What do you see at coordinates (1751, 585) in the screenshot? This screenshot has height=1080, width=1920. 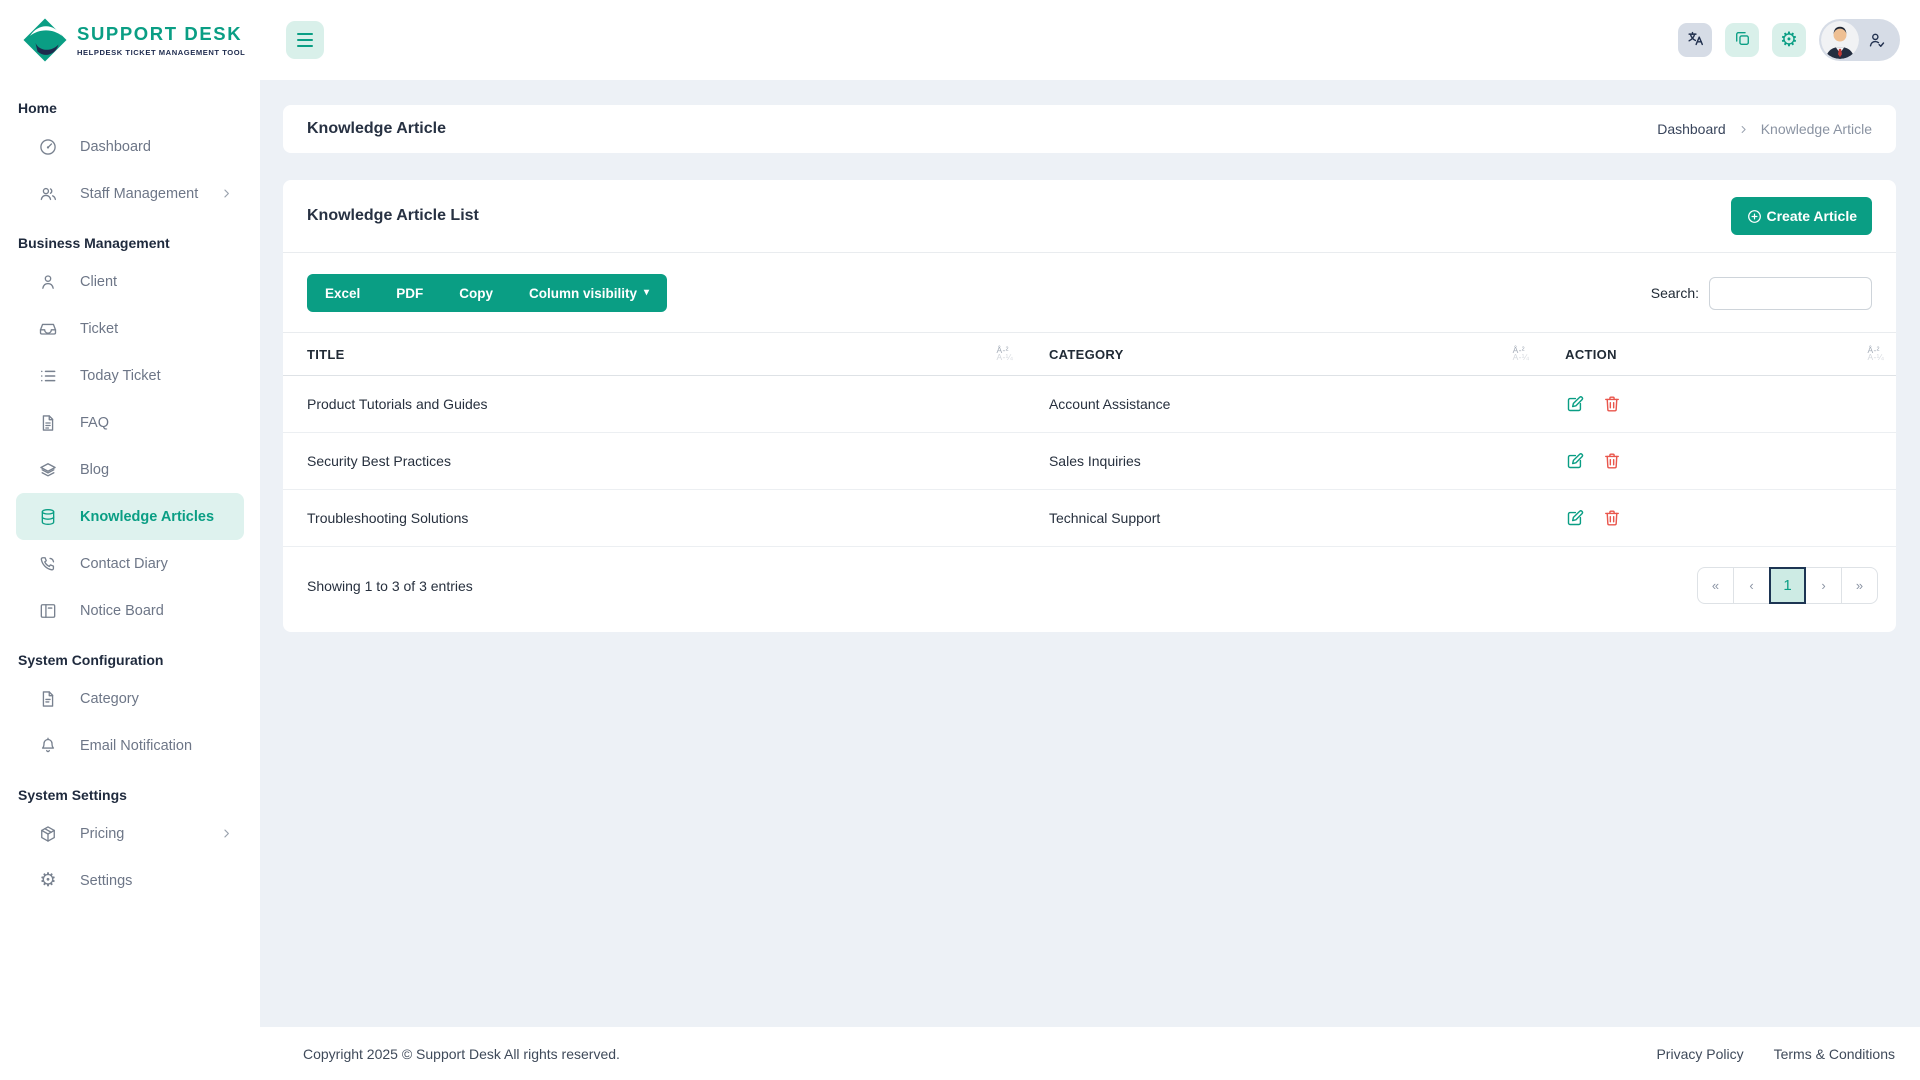 I see `pagination-prev: ‹` at bounding box center [1751, 585].